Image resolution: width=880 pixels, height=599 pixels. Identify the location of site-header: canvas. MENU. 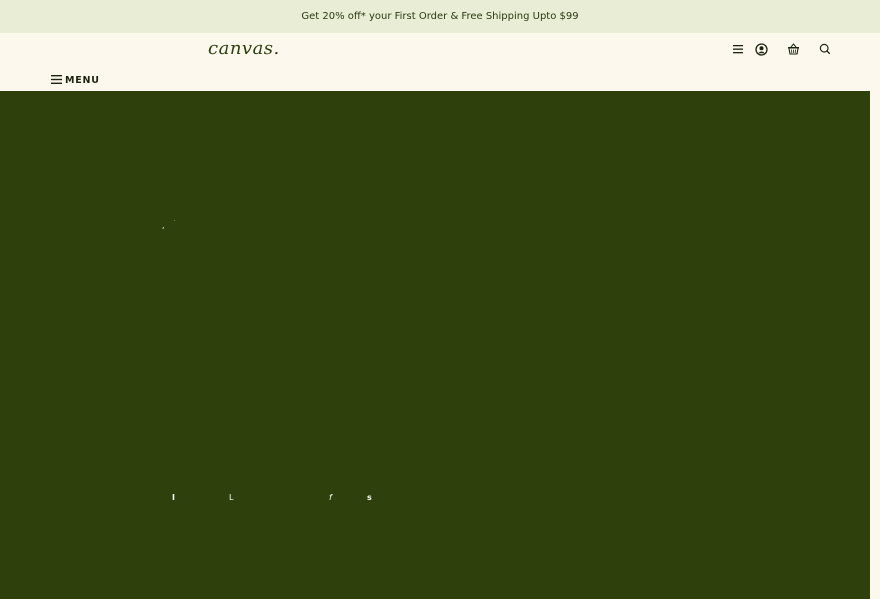
(440, 62).